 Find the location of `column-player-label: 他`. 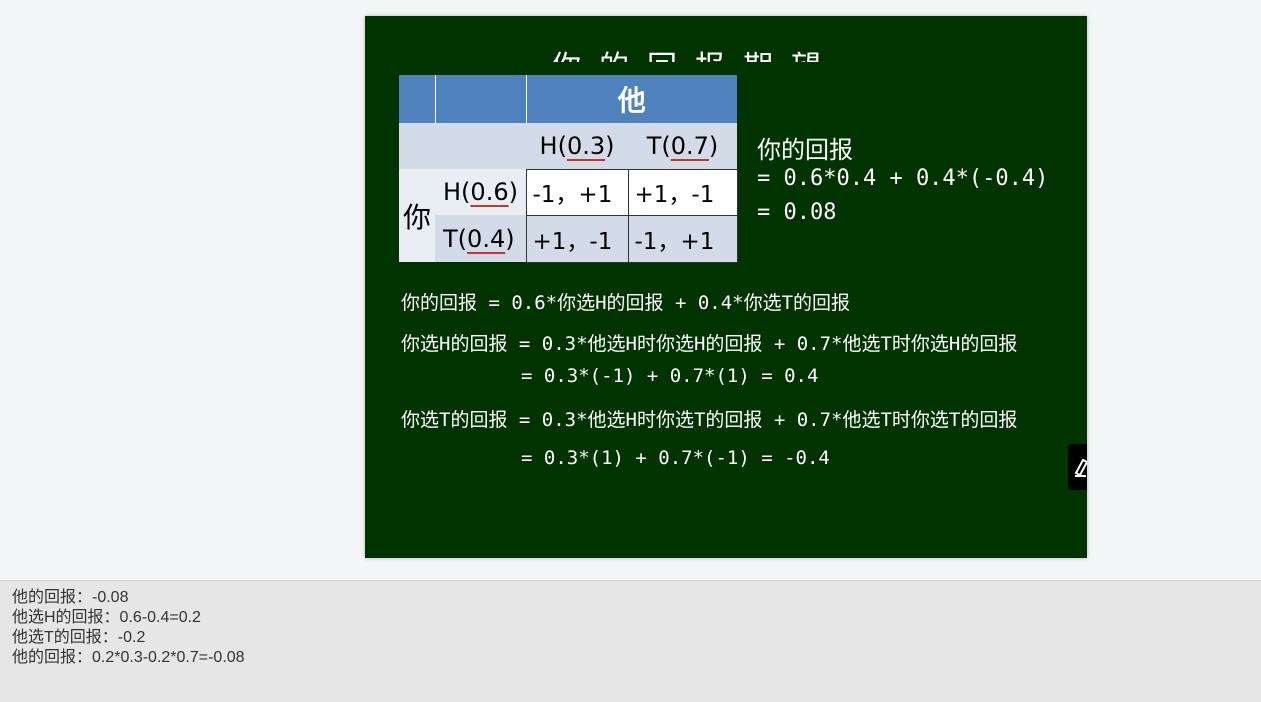

column-player-label: 他 is located at coordinates (631, 100).